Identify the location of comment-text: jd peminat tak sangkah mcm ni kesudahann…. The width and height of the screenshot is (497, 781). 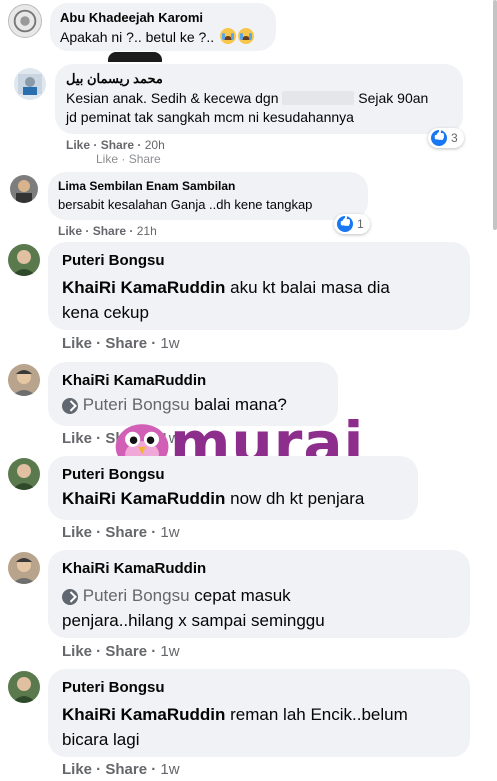
(210, 117).